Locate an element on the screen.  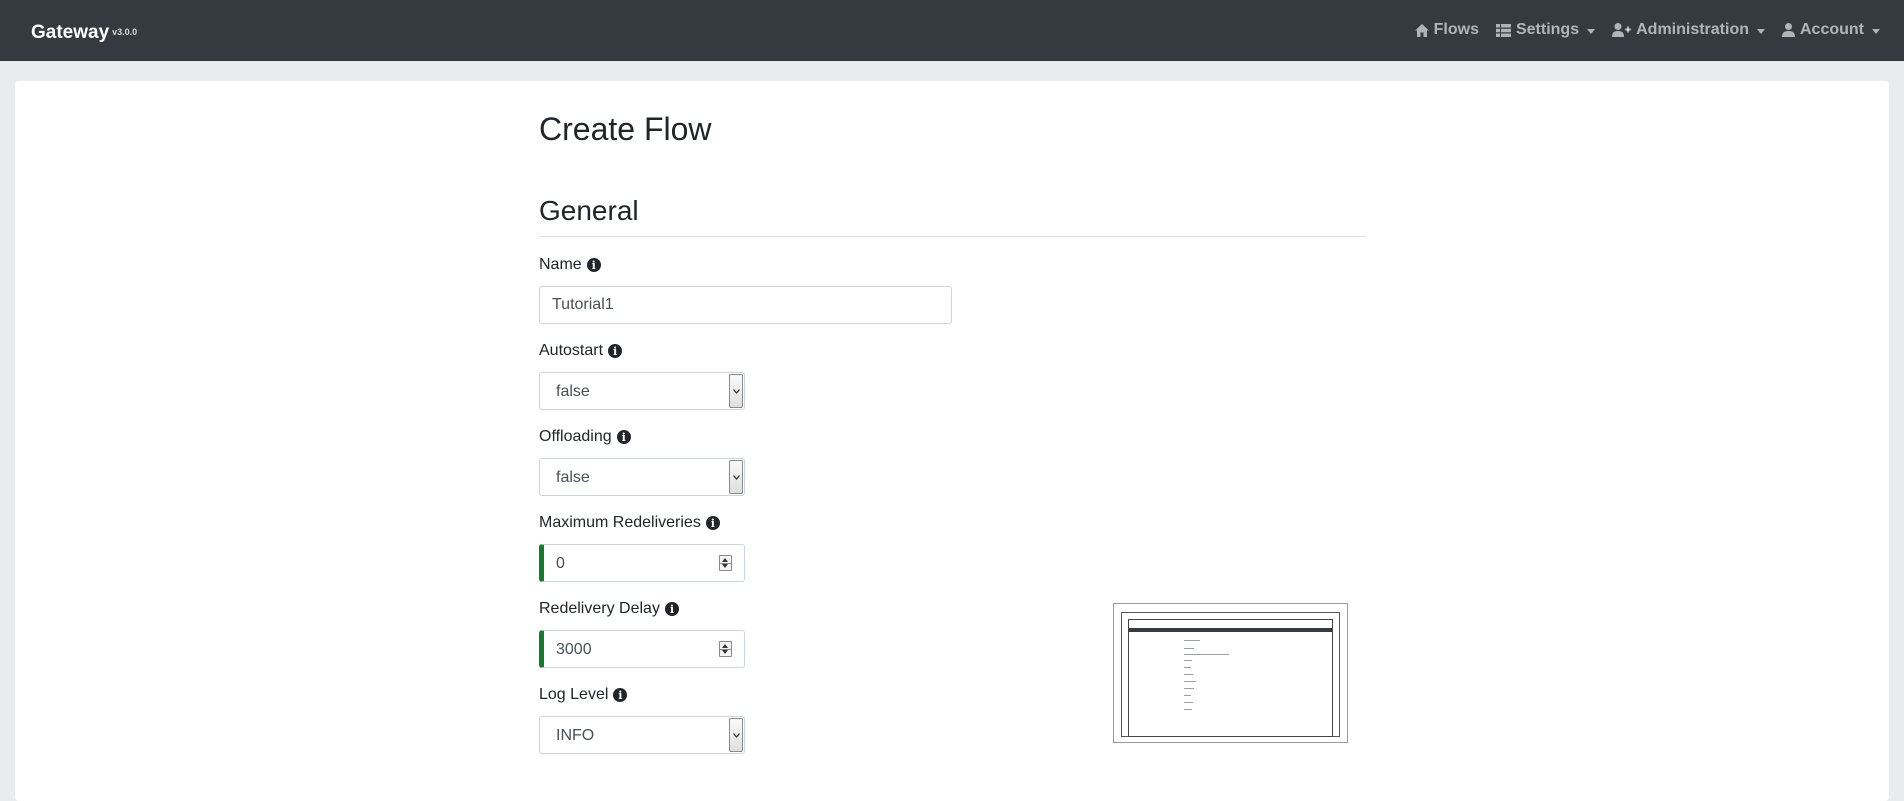
autostart-label: Autostart i is located at coordinates (581, 351).